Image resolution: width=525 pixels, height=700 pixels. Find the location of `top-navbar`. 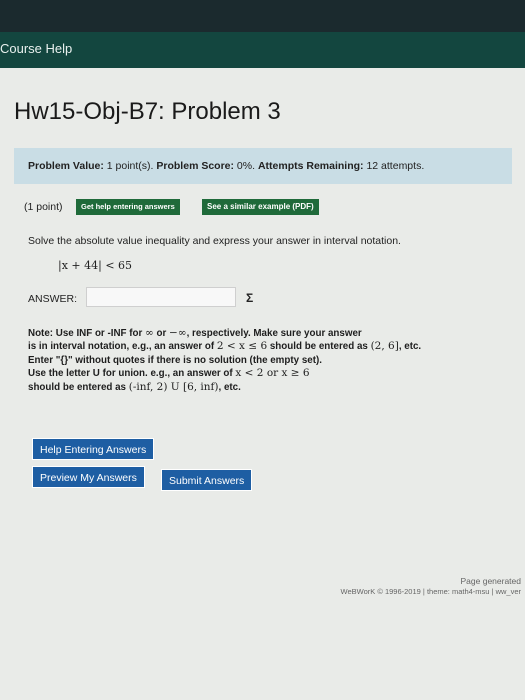

top-navbar is located at coordinates (262, 16).